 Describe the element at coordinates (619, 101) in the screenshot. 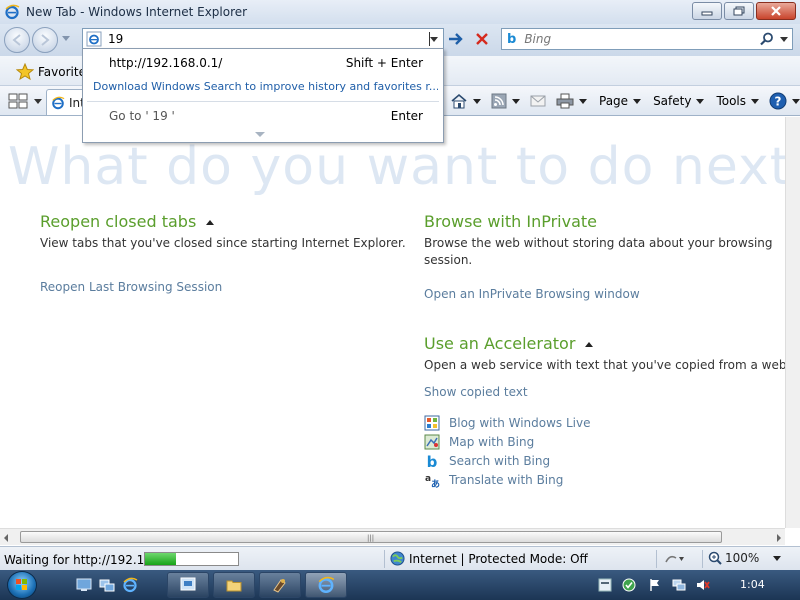

I see `page-menu: Page` at that location.